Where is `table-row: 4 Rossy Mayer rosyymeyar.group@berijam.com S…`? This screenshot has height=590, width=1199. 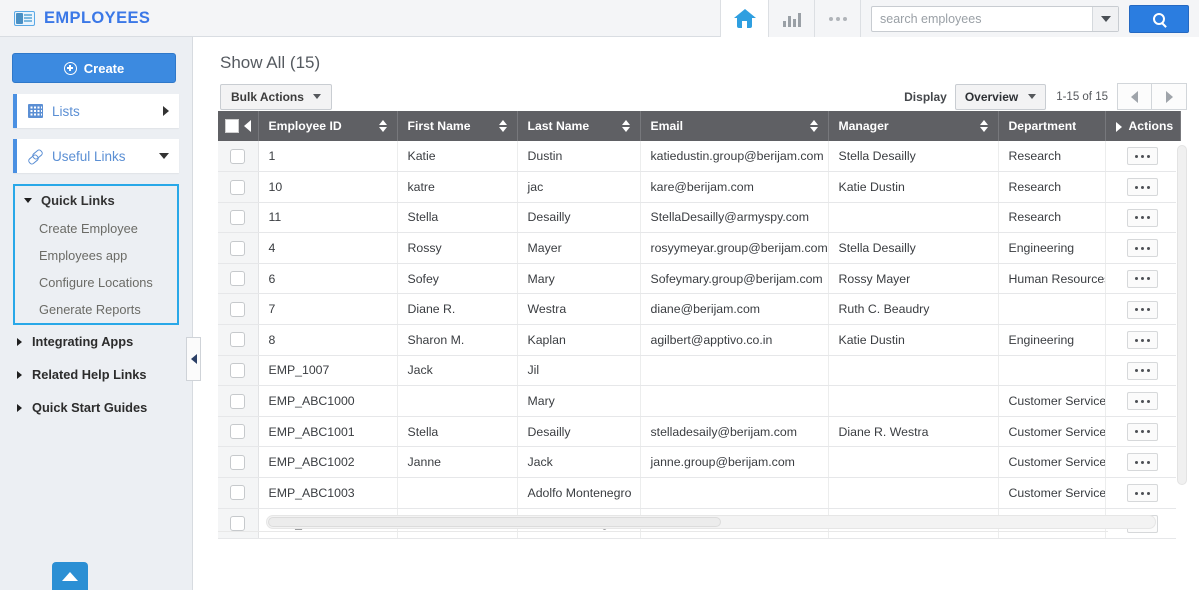
table-row: 4 Rossy Mayer rosyymeyar.group@berijam.com S… is located at coordinates (699, 248).